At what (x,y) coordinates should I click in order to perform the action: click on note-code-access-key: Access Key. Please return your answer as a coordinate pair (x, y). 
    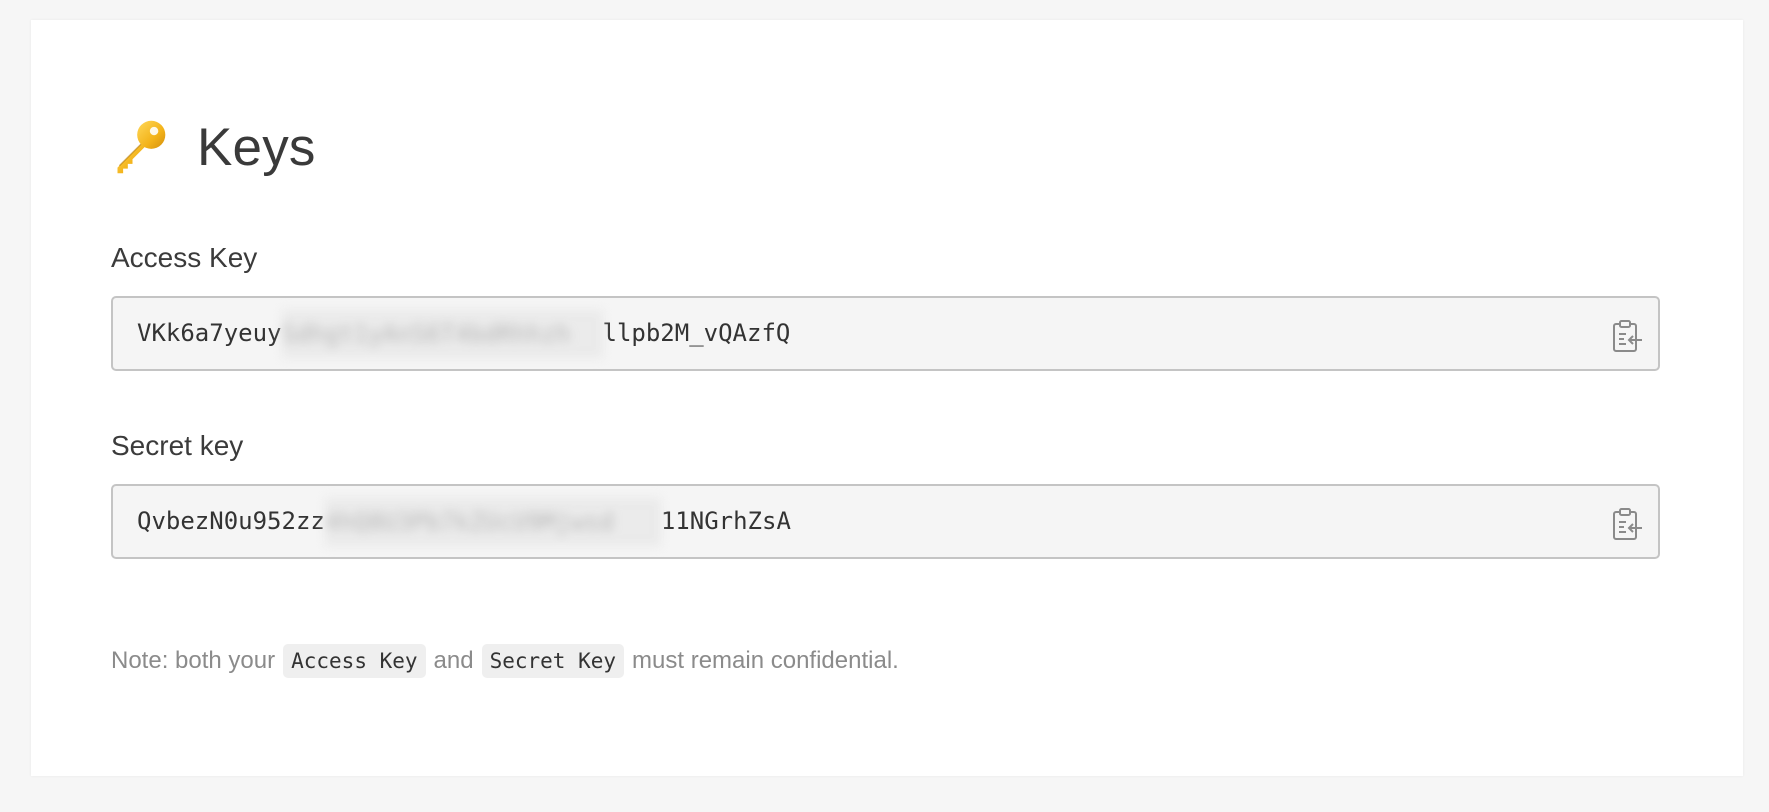
    Looking at the image, I should click on (354, 661).